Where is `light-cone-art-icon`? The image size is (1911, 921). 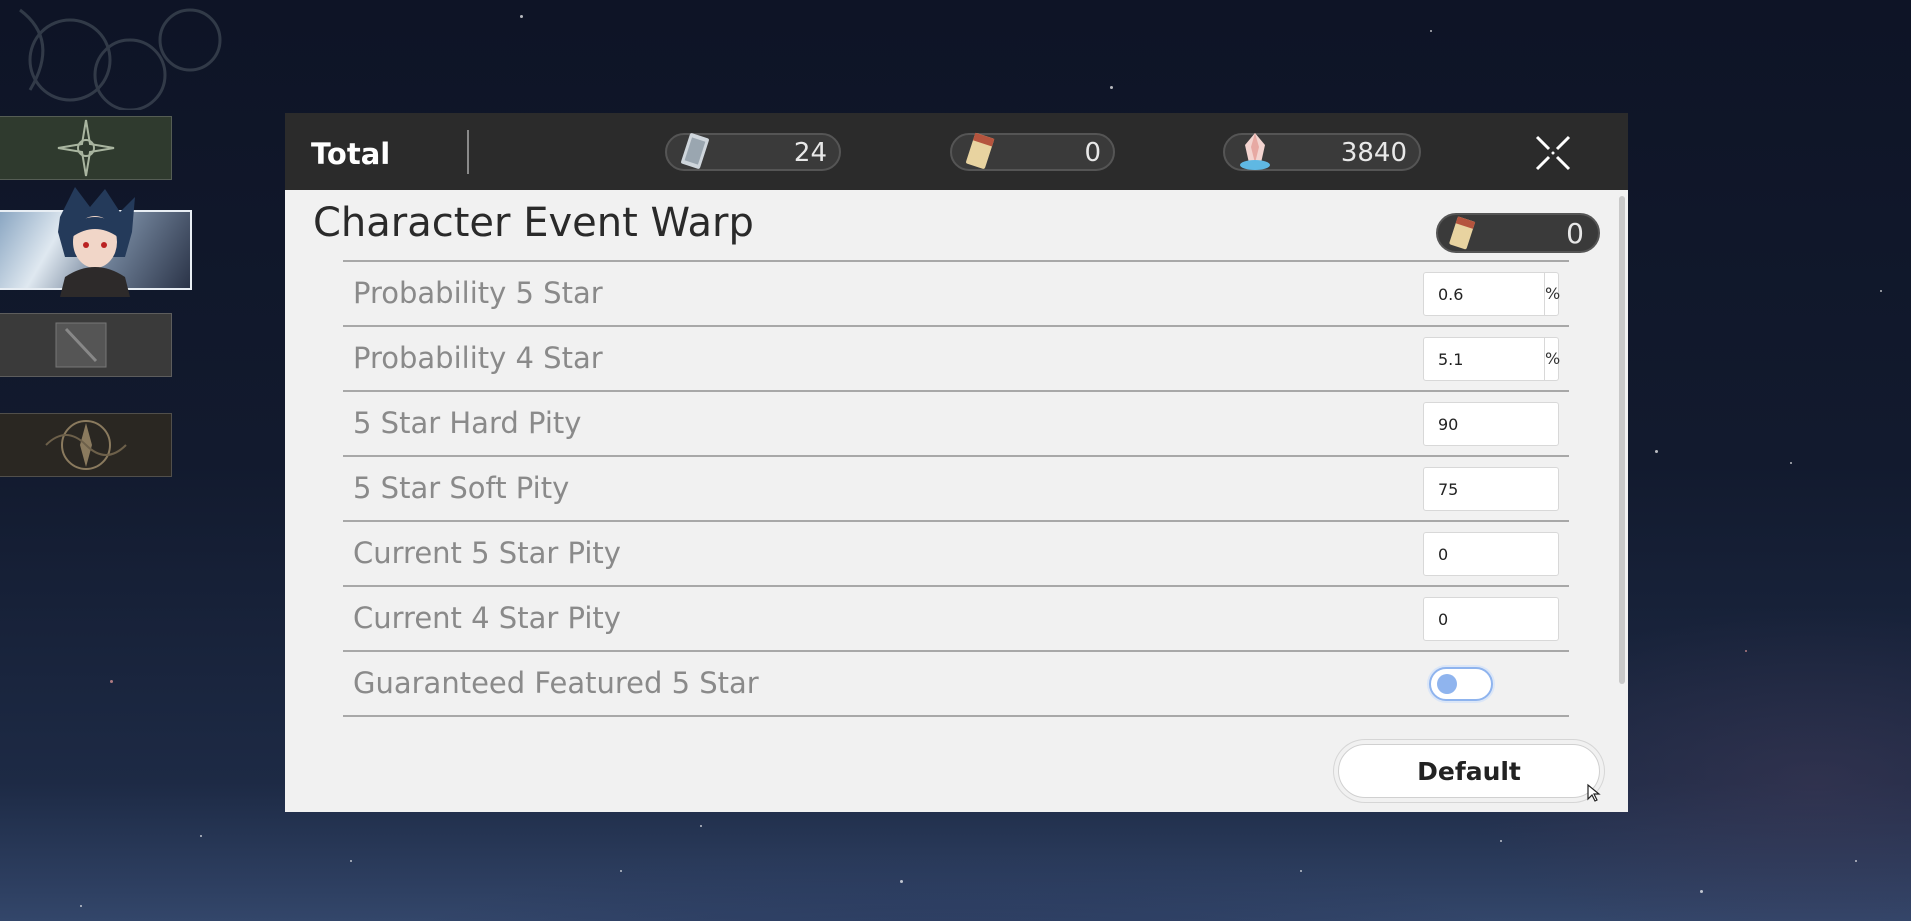 light-cone-art-icon is located at coordinates (80, 345).